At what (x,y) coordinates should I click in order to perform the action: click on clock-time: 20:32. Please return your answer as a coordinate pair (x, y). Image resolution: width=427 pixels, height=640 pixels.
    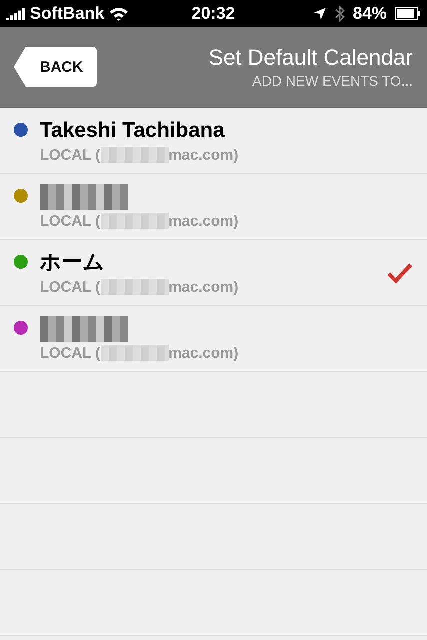
    Looking at the image, I should click on (214, 14).